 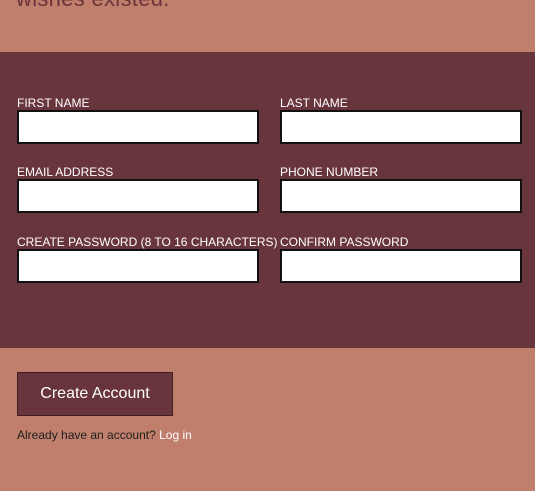 I want to click on create-account-button: Create Account, so click(x=95, y=394).